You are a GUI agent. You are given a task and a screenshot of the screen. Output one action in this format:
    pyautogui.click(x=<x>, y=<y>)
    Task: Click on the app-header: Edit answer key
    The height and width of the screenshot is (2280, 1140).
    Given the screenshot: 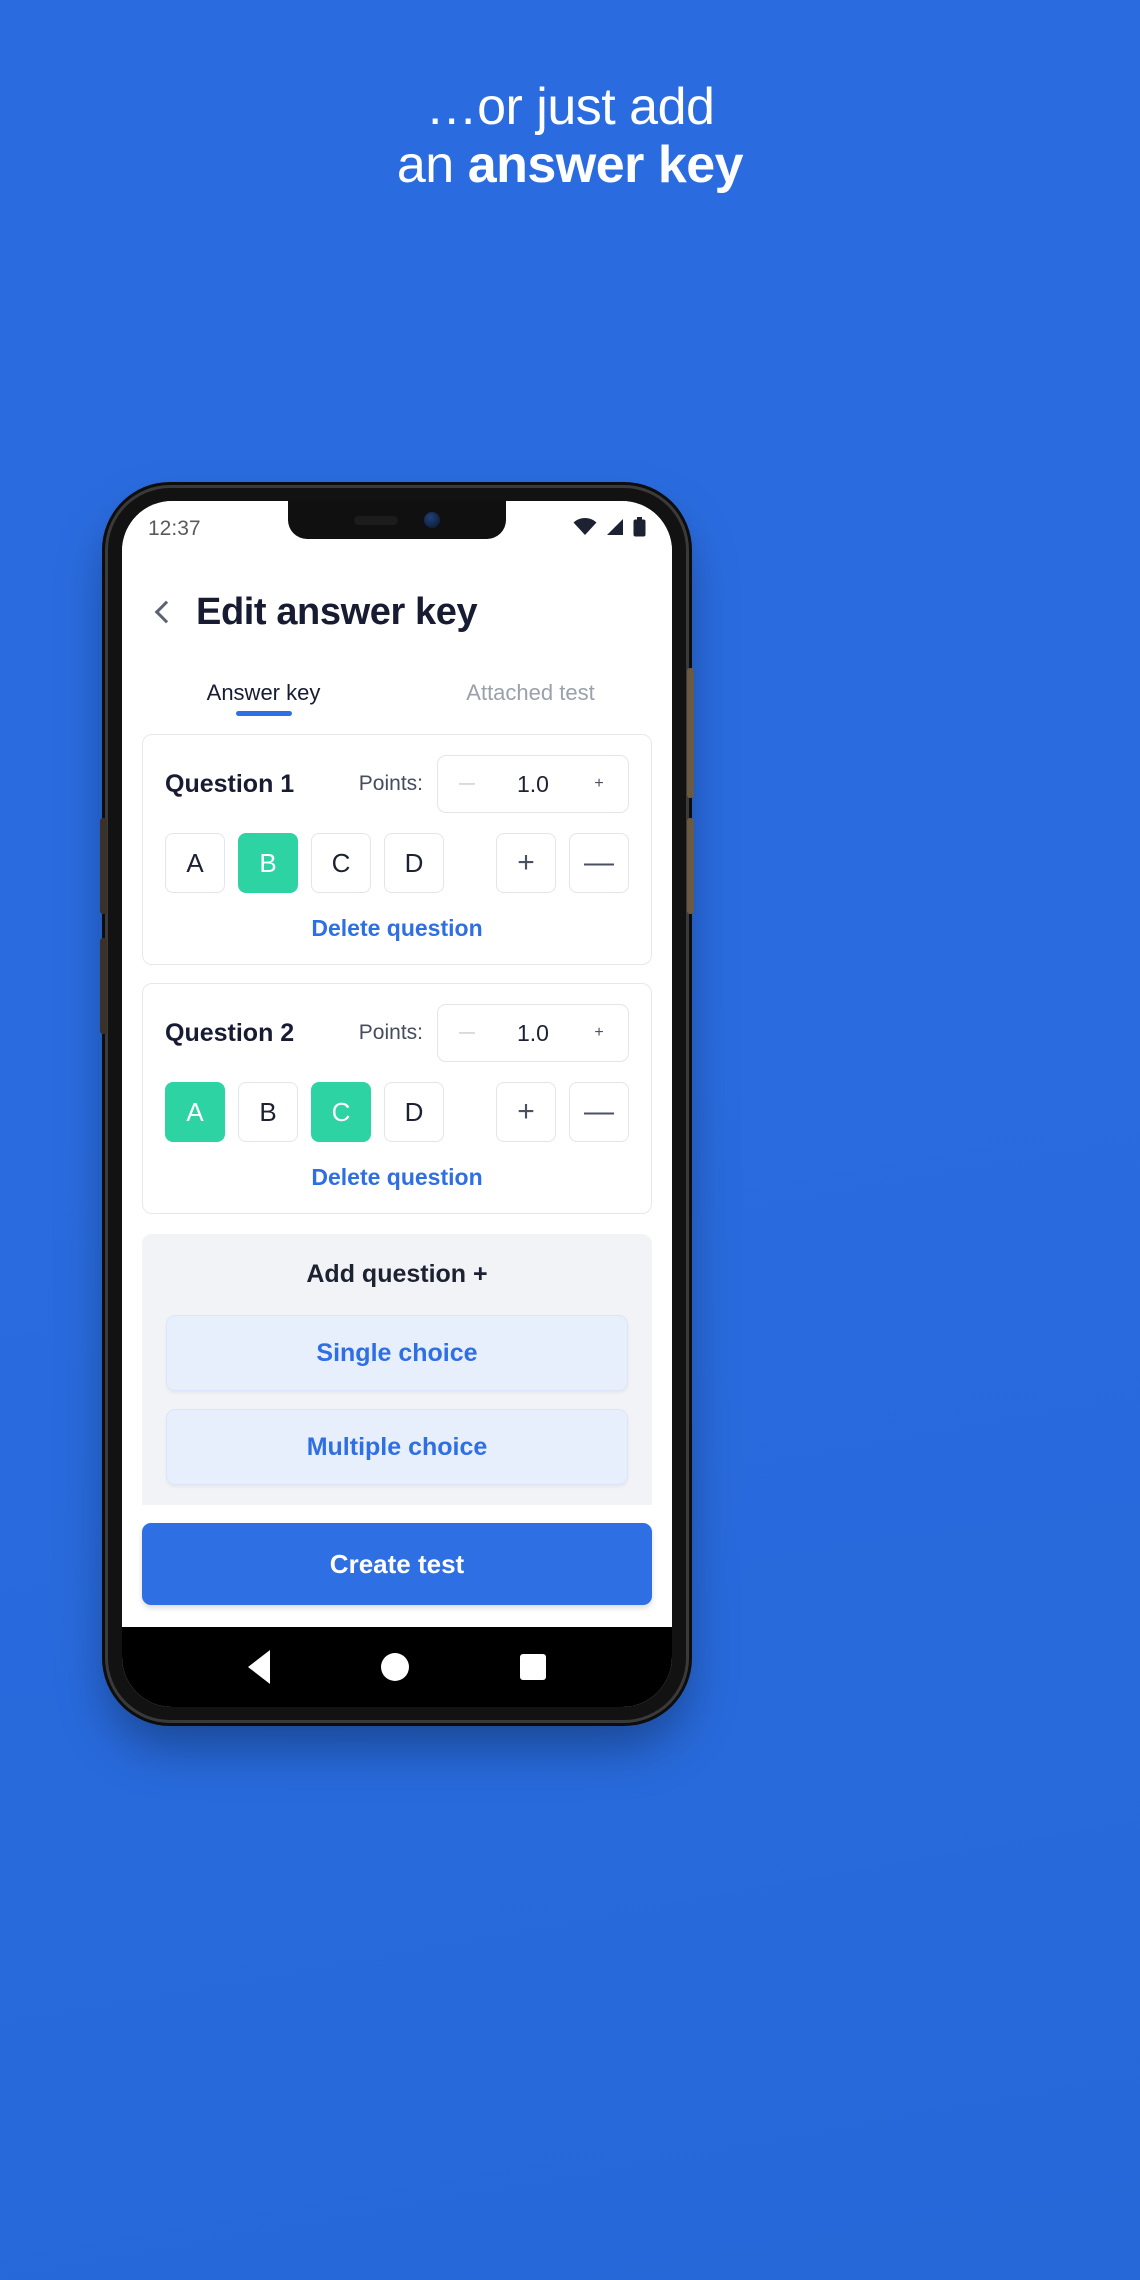 What is the action you would take?
    pyautogui.click(x=397, y=598)
    